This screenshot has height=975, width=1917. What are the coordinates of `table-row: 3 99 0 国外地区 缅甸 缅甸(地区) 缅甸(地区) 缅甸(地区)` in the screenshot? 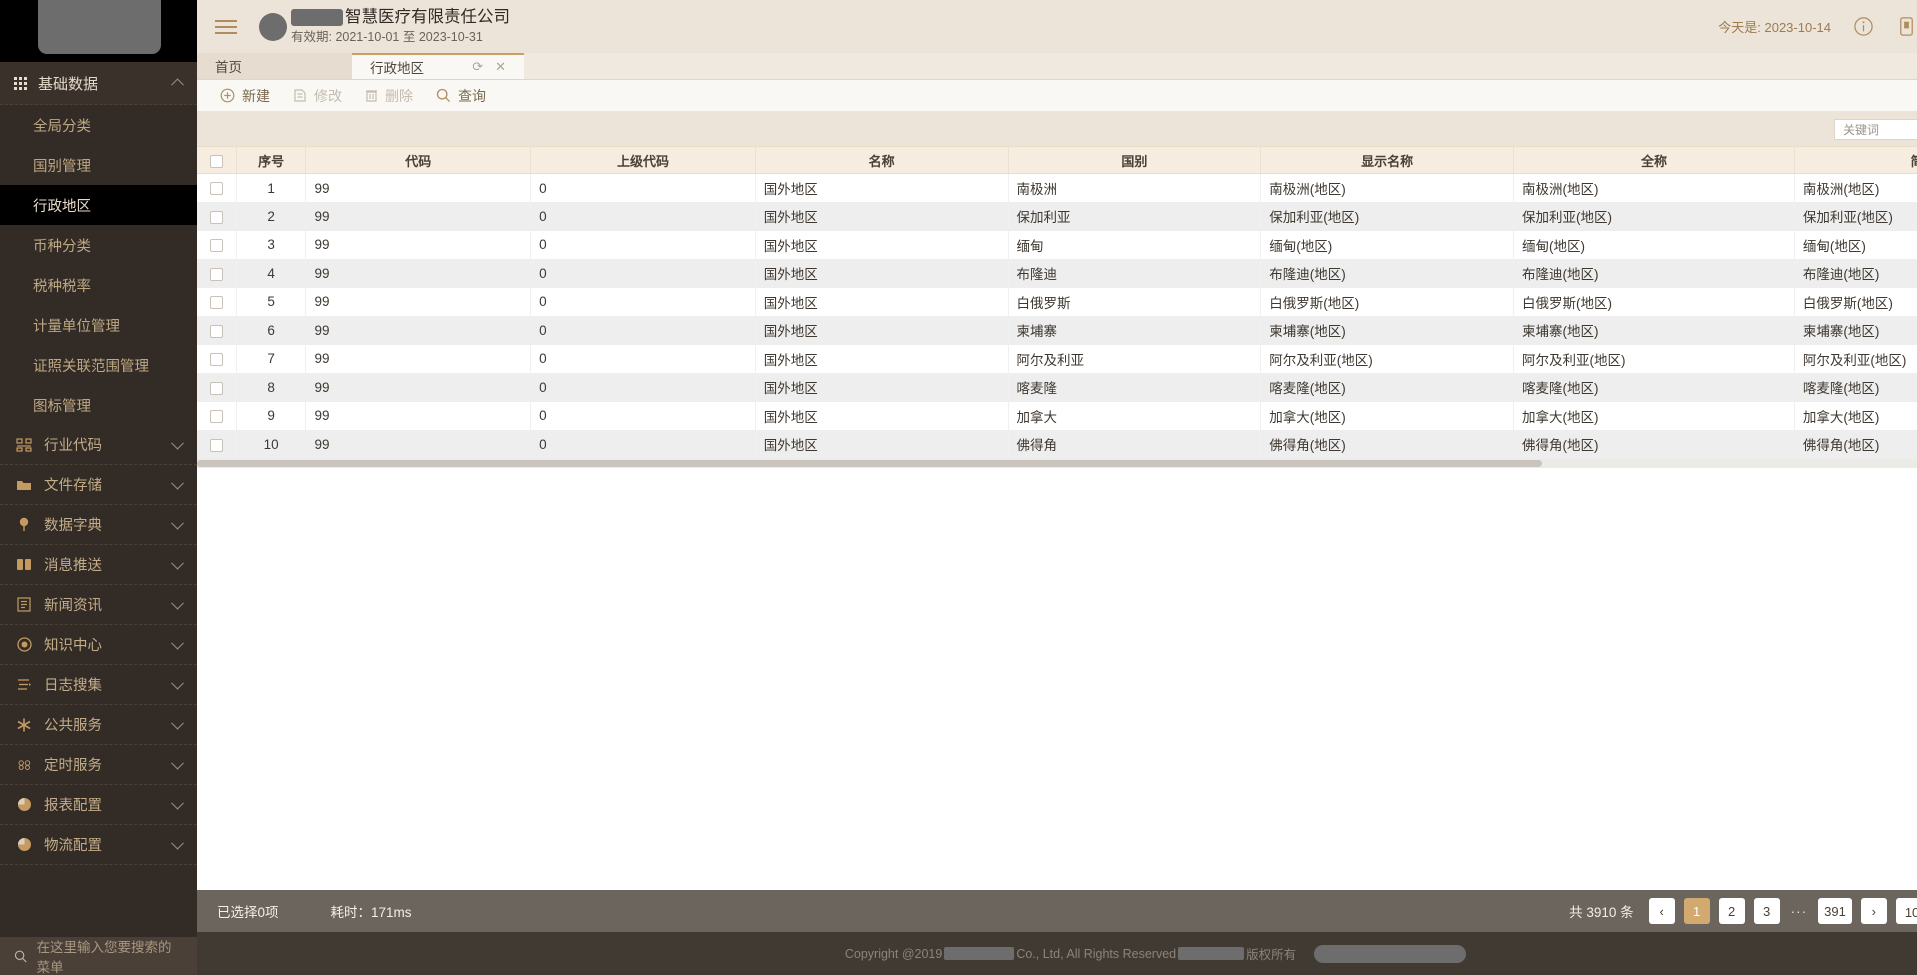 It's located at (1057, 244).